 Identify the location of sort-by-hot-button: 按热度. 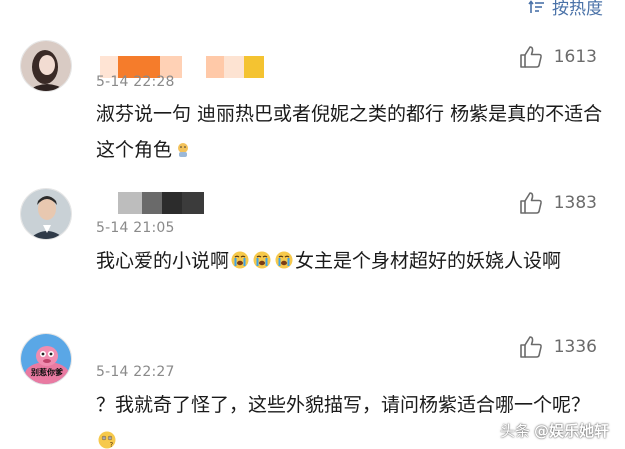
(565, 9).